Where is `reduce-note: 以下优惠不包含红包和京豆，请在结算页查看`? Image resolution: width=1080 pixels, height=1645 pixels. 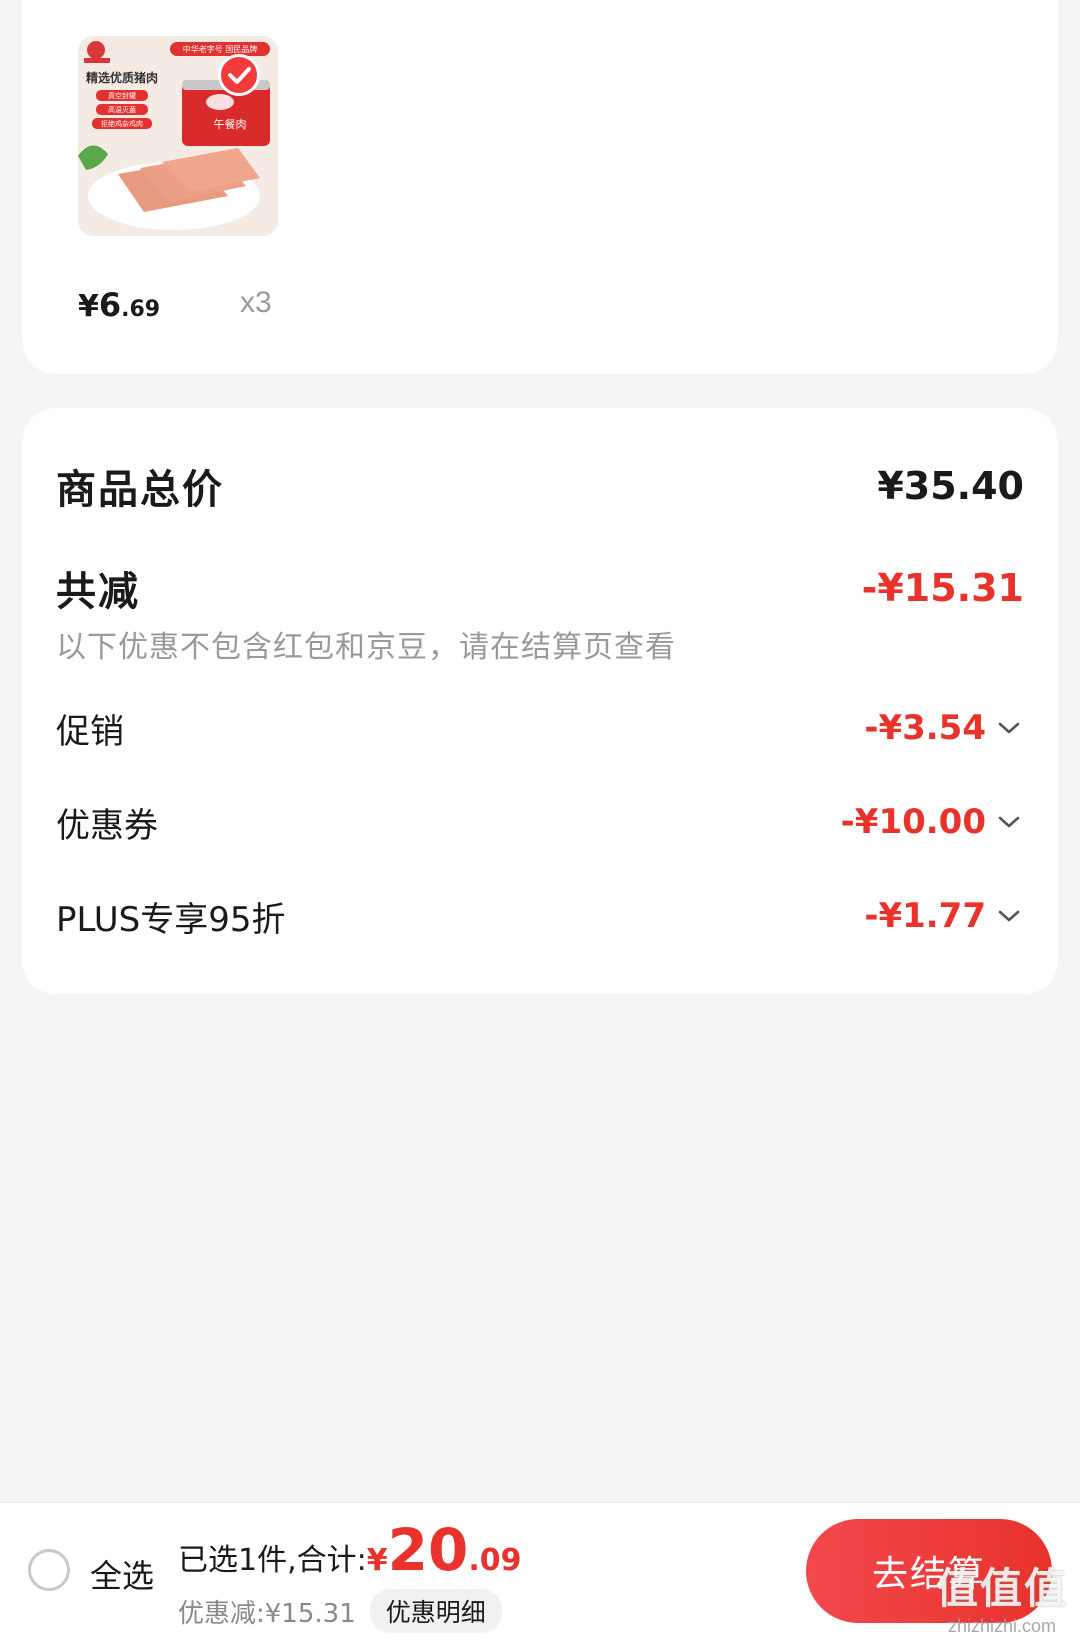
reduce-note: 以下优惠不包含红包和京豆，请在结算页查看 is located at coordinates (366, 647).